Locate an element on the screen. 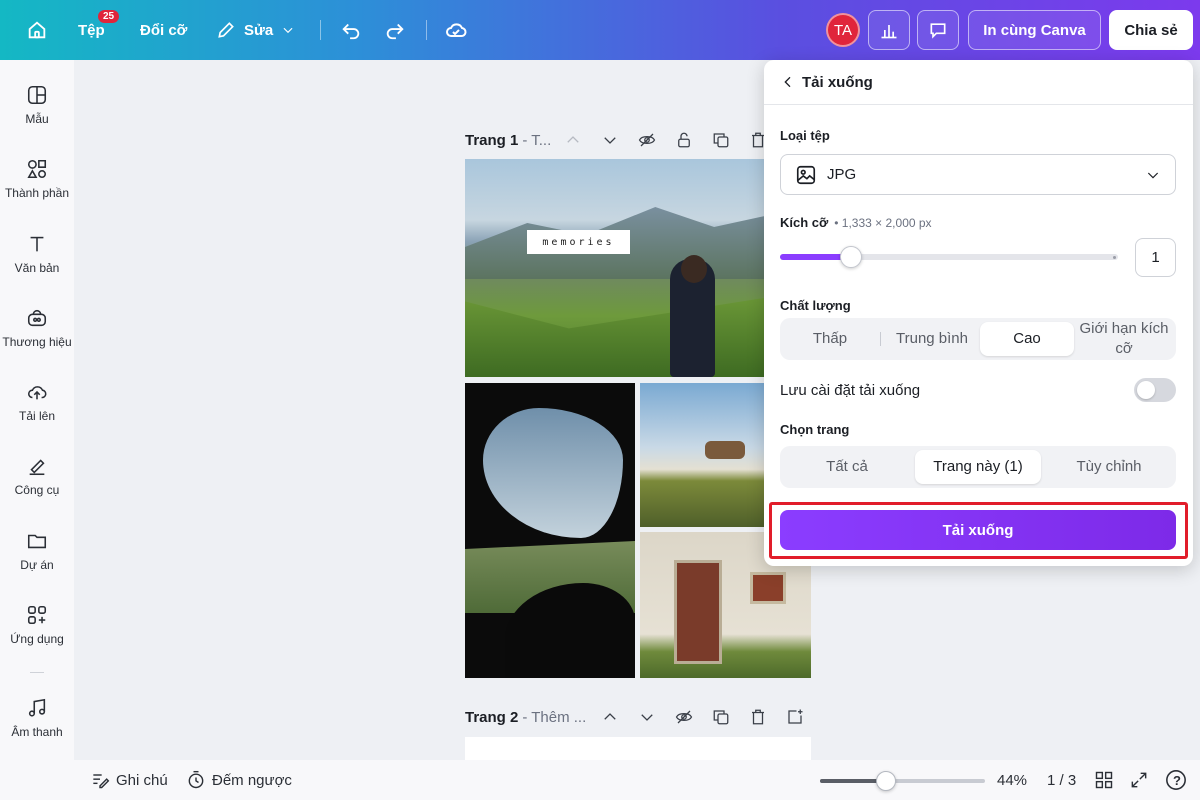 This screenshot has width=1200, height=800. page-counter-value: 1 / 3 is located at coordinates (1062, 780).